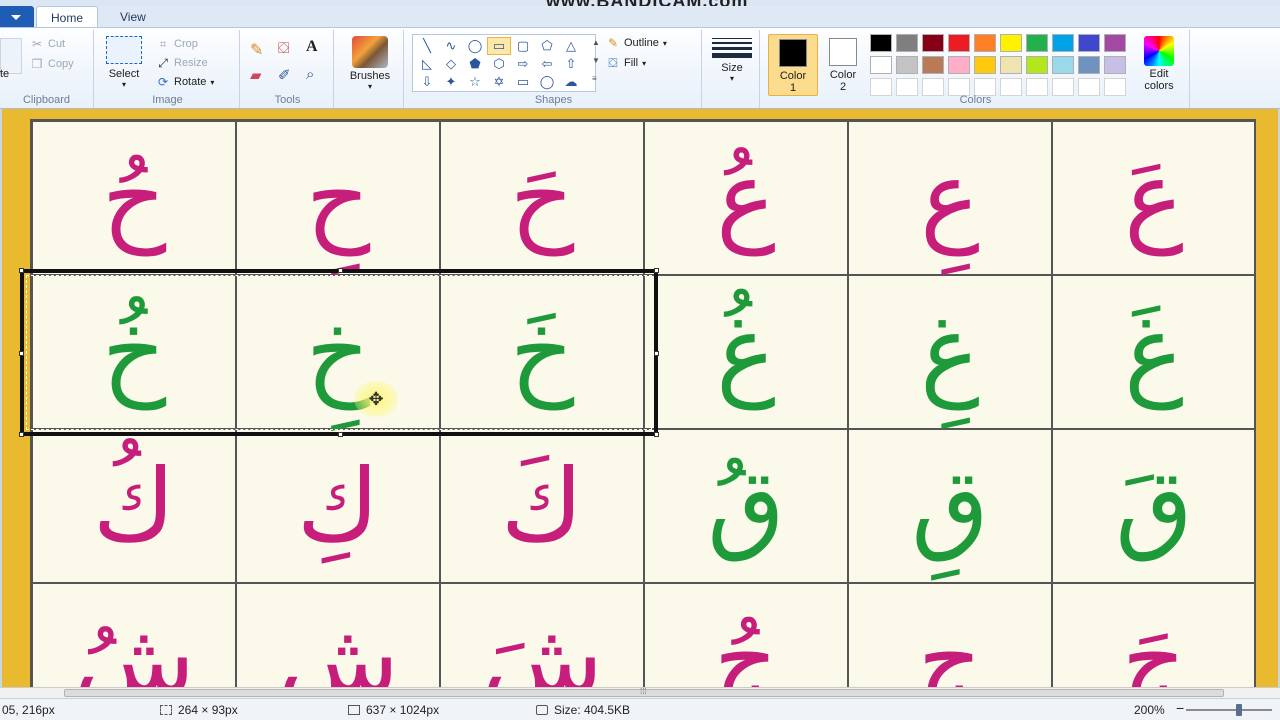 The height and width of the screenshot is (720, 1280). Describe the element at coordinates (1239, 710) in the screenshot. I see `zoom-slider-knob` at that location.